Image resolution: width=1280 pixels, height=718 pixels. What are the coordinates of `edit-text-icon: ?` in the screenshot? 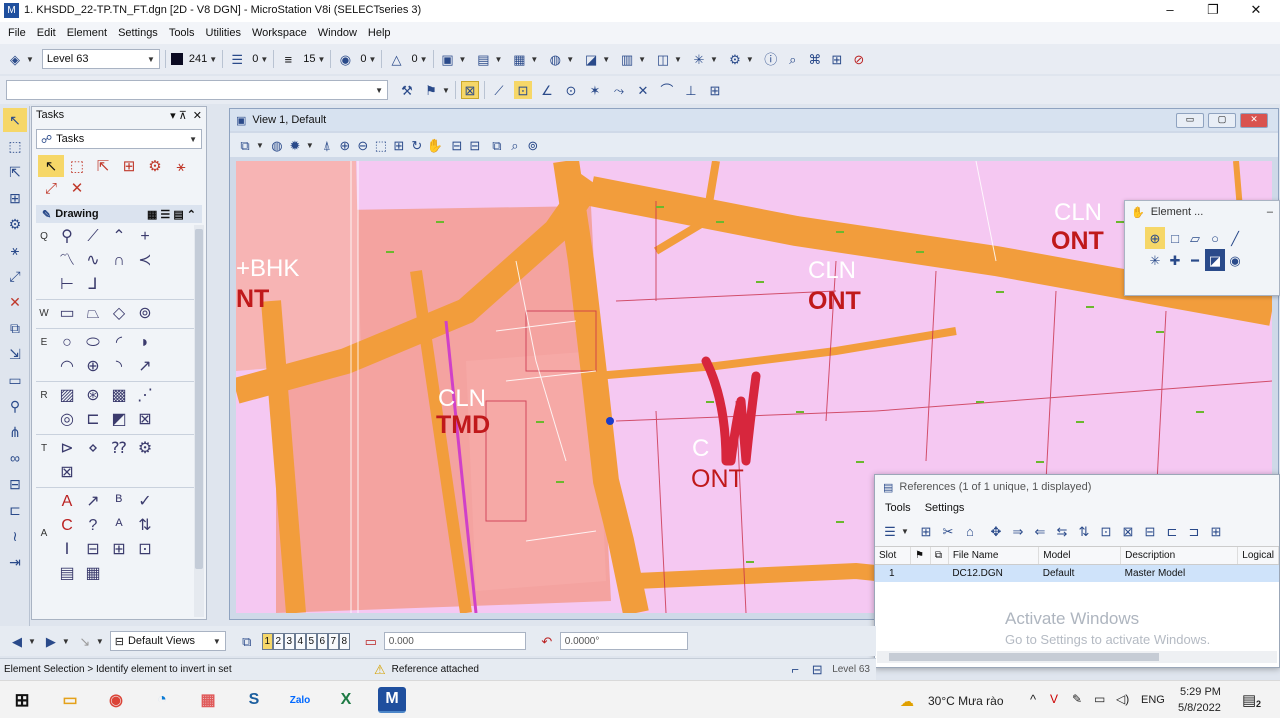 It's located at (93, 526).